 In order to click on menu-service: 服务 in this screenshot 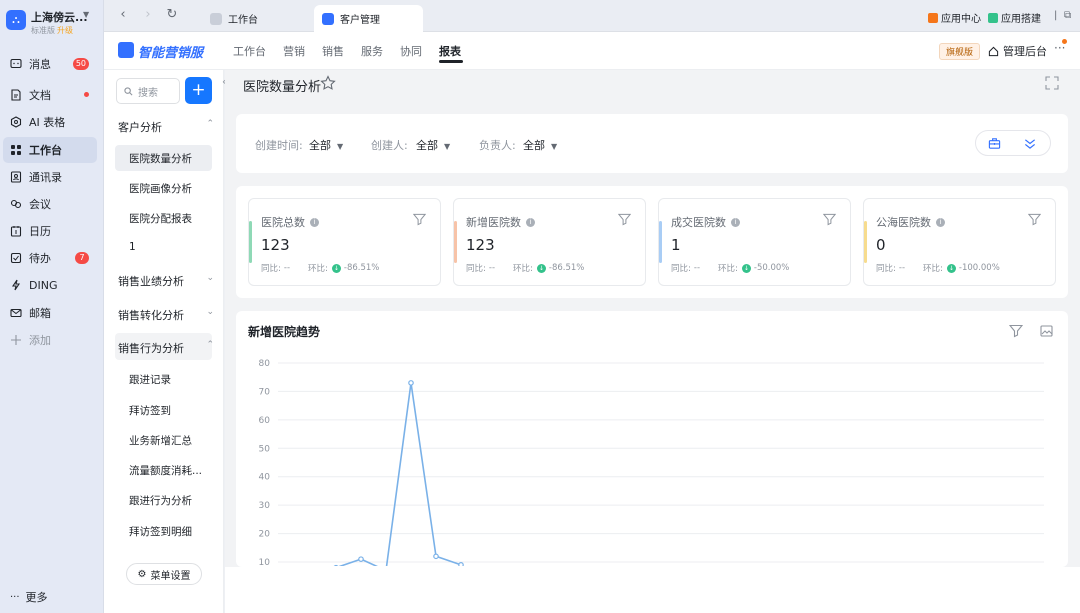, I will do `click(372, 51)`.